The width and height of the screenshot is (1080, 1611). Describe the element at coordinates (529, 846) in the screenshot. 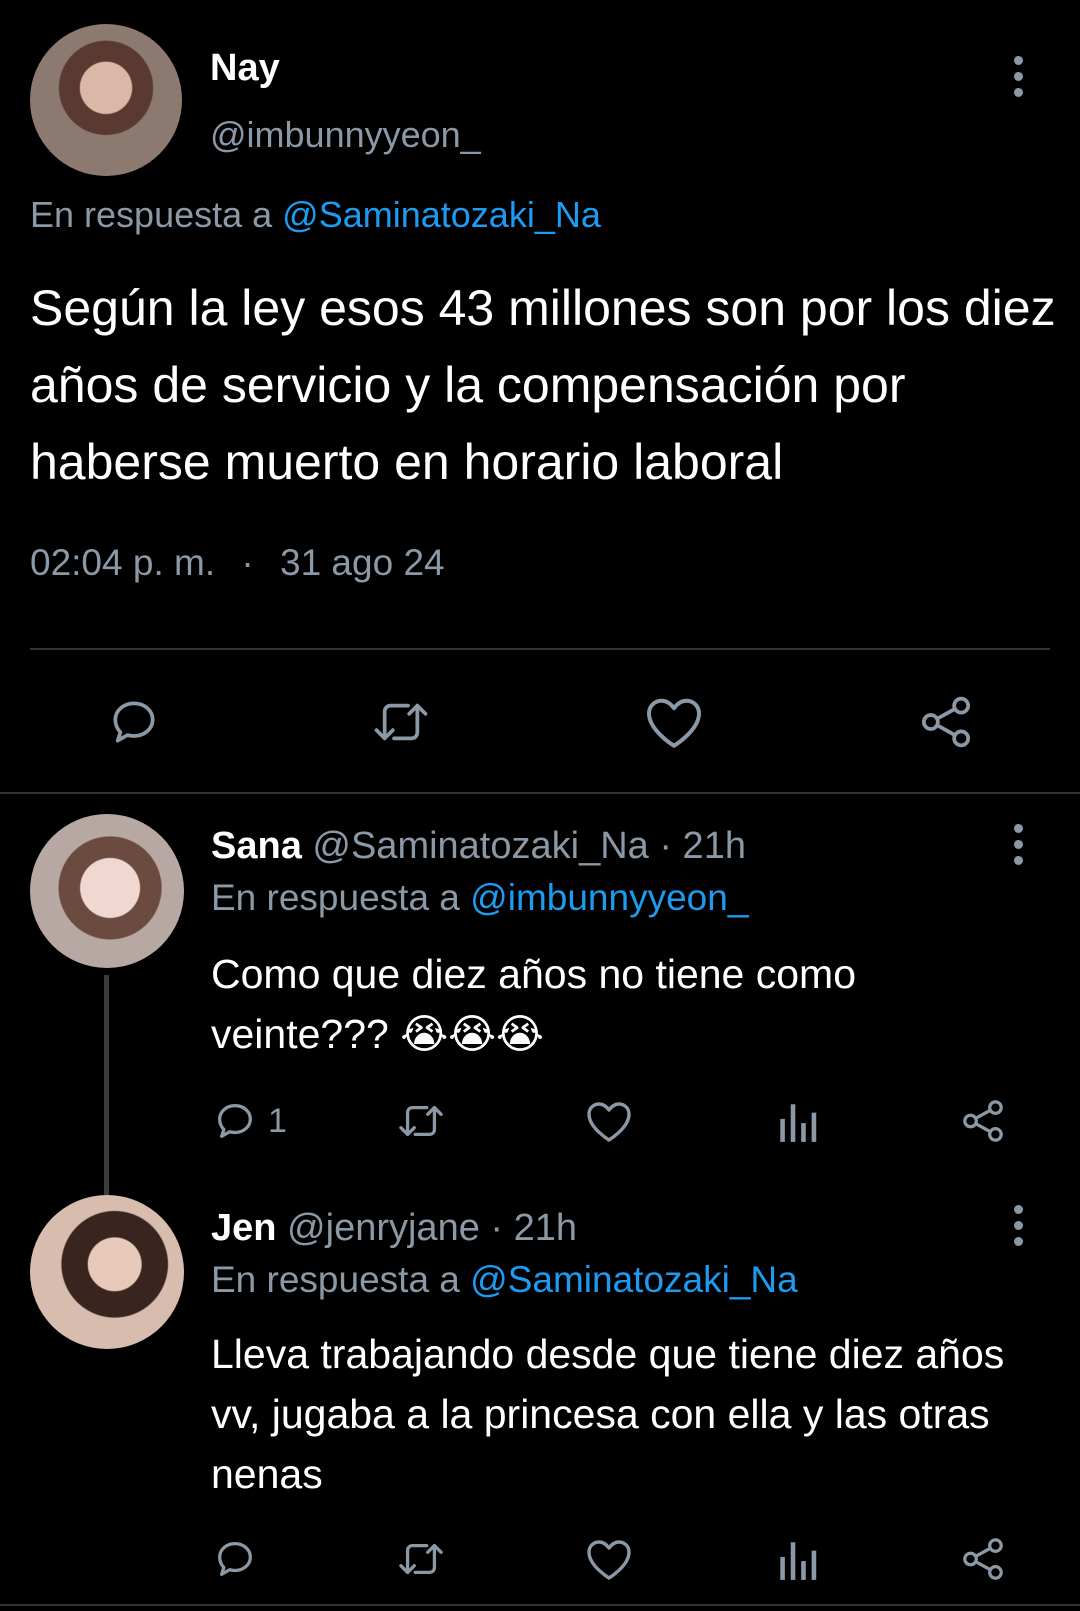

I see `reply-author-handle: @Saminatozaki_Na · 21h` at that location.